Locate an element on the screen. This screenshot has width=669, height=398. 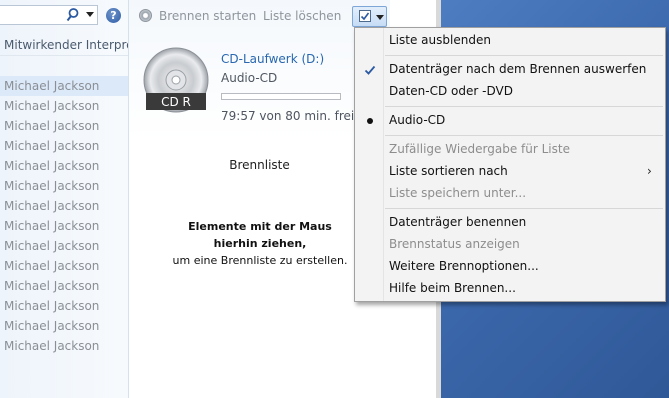
drop-hint-bold: Elemente mit der Maus hierhin ziehen, is located at coordinates (260, 235).